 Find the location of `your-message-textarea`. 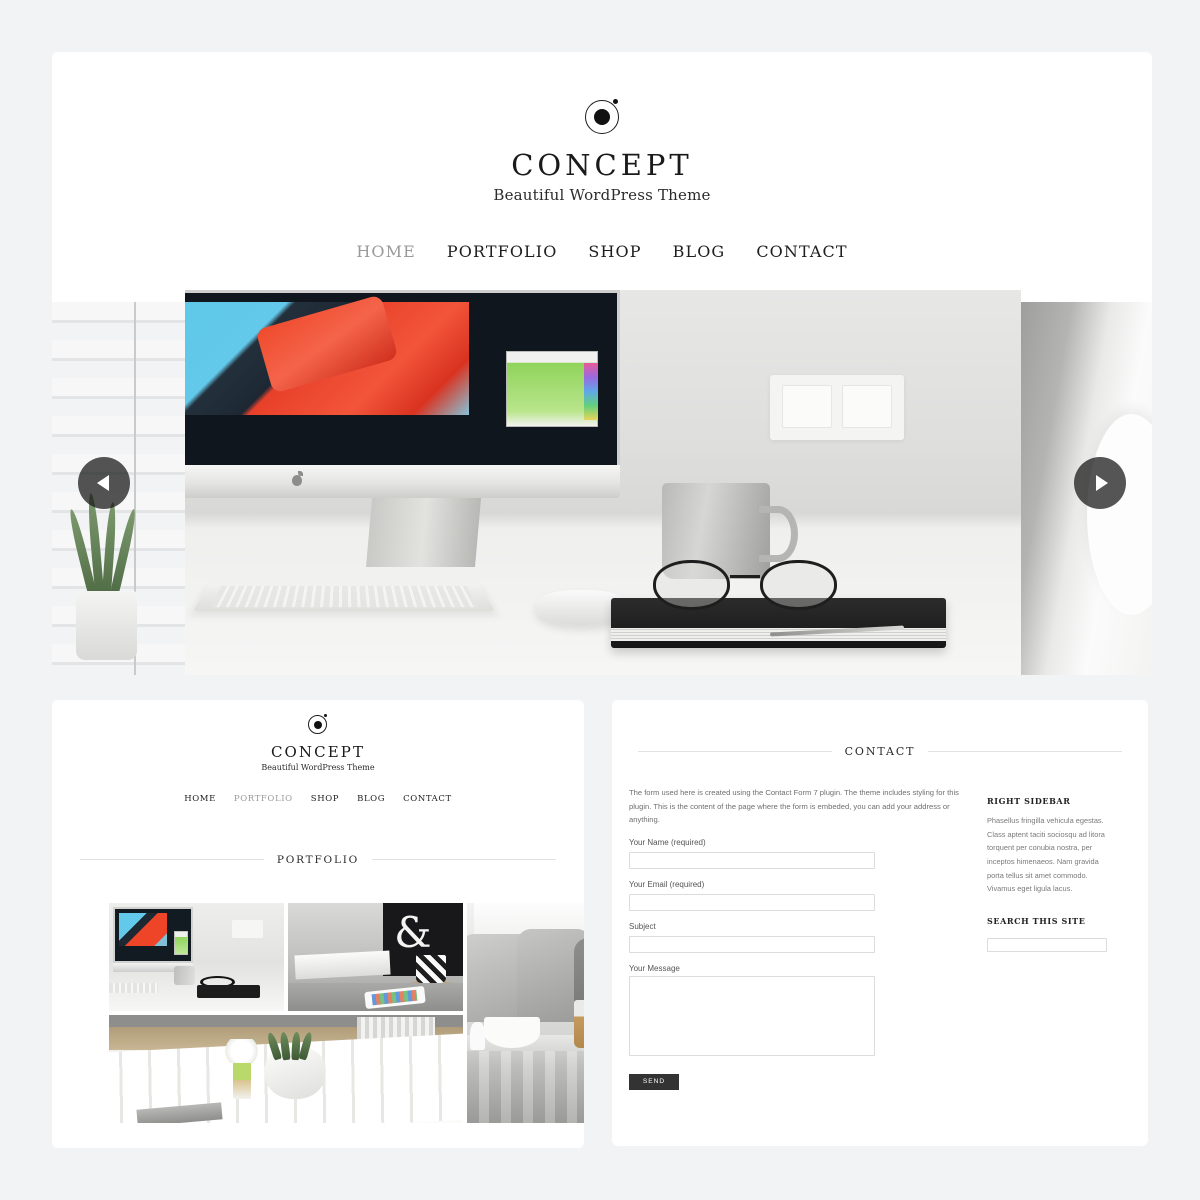

your-message-textarea is located at coordinates (752, 1015).